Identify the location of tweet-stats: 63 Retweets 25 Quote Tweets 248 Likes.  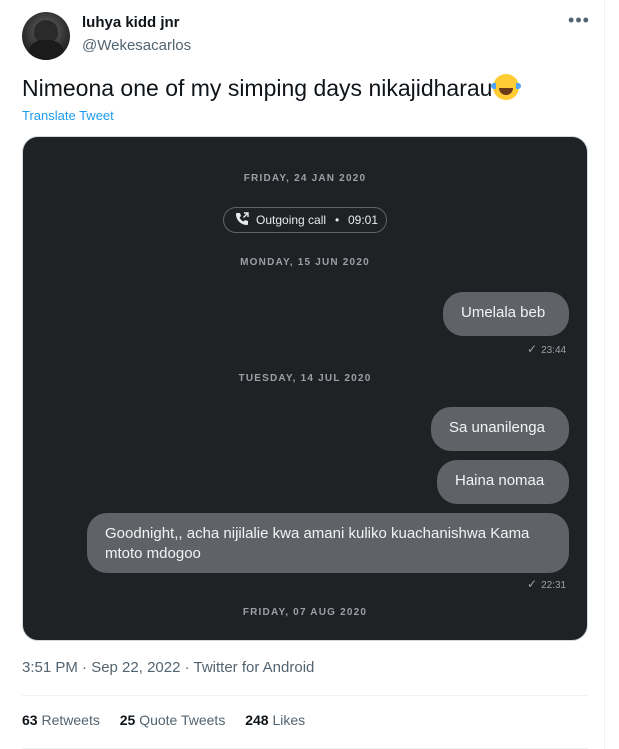
(171, 720).